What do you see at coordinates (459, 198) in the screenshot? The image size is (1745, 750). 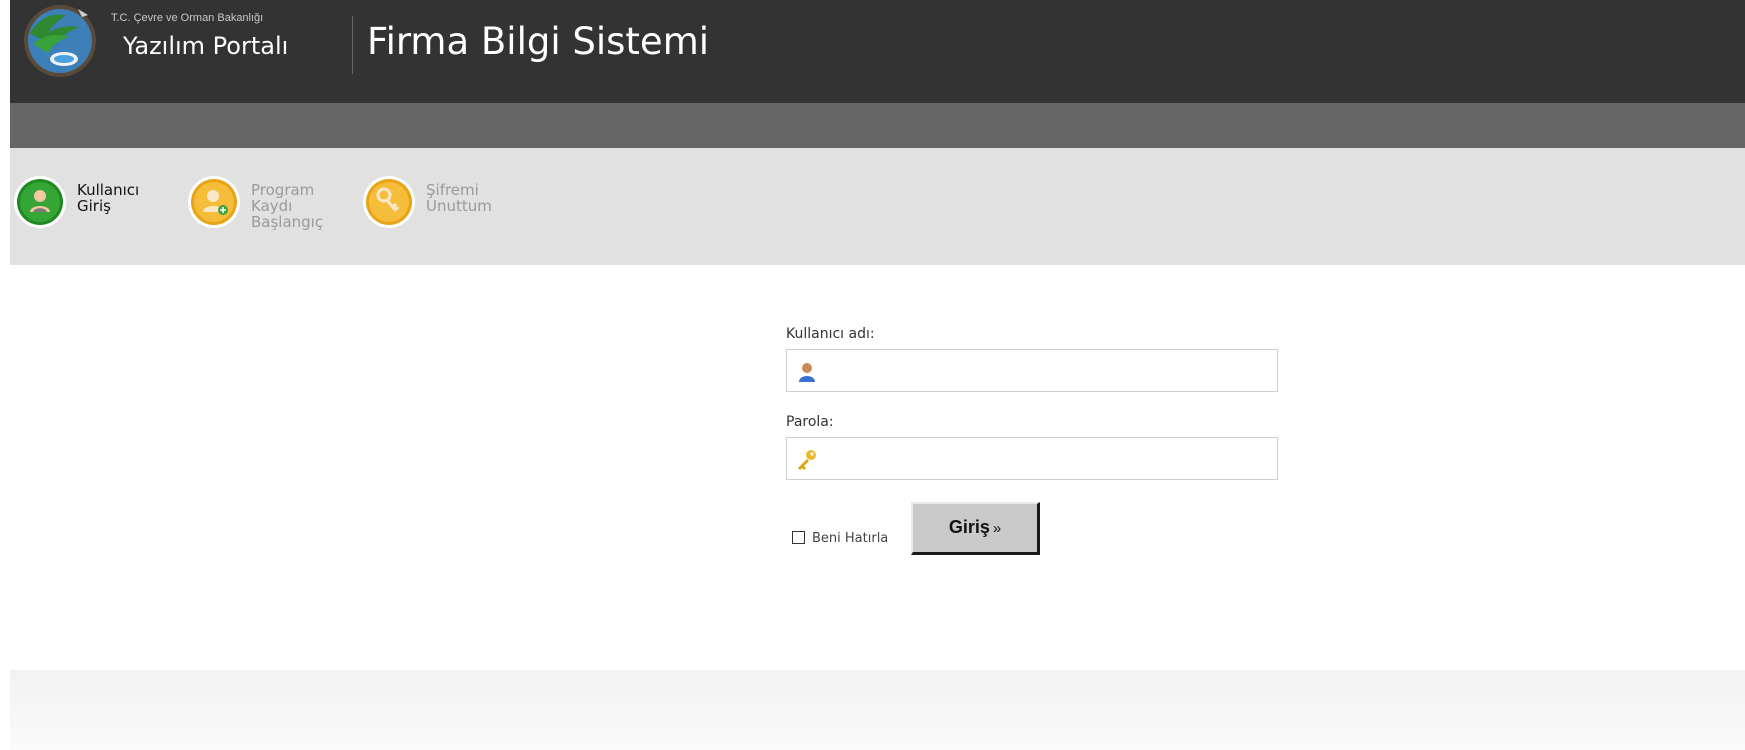 I see `nav-label-forgot-password: Şifremi Unuttum` at bounding box center [459, 198].